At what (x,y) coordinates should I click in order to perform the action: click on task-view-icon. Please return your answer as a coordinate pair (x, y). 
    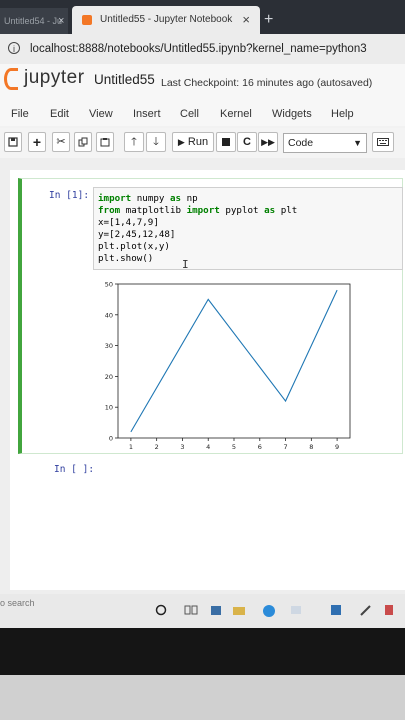
    Looking at the image, I should click on (191, 611).